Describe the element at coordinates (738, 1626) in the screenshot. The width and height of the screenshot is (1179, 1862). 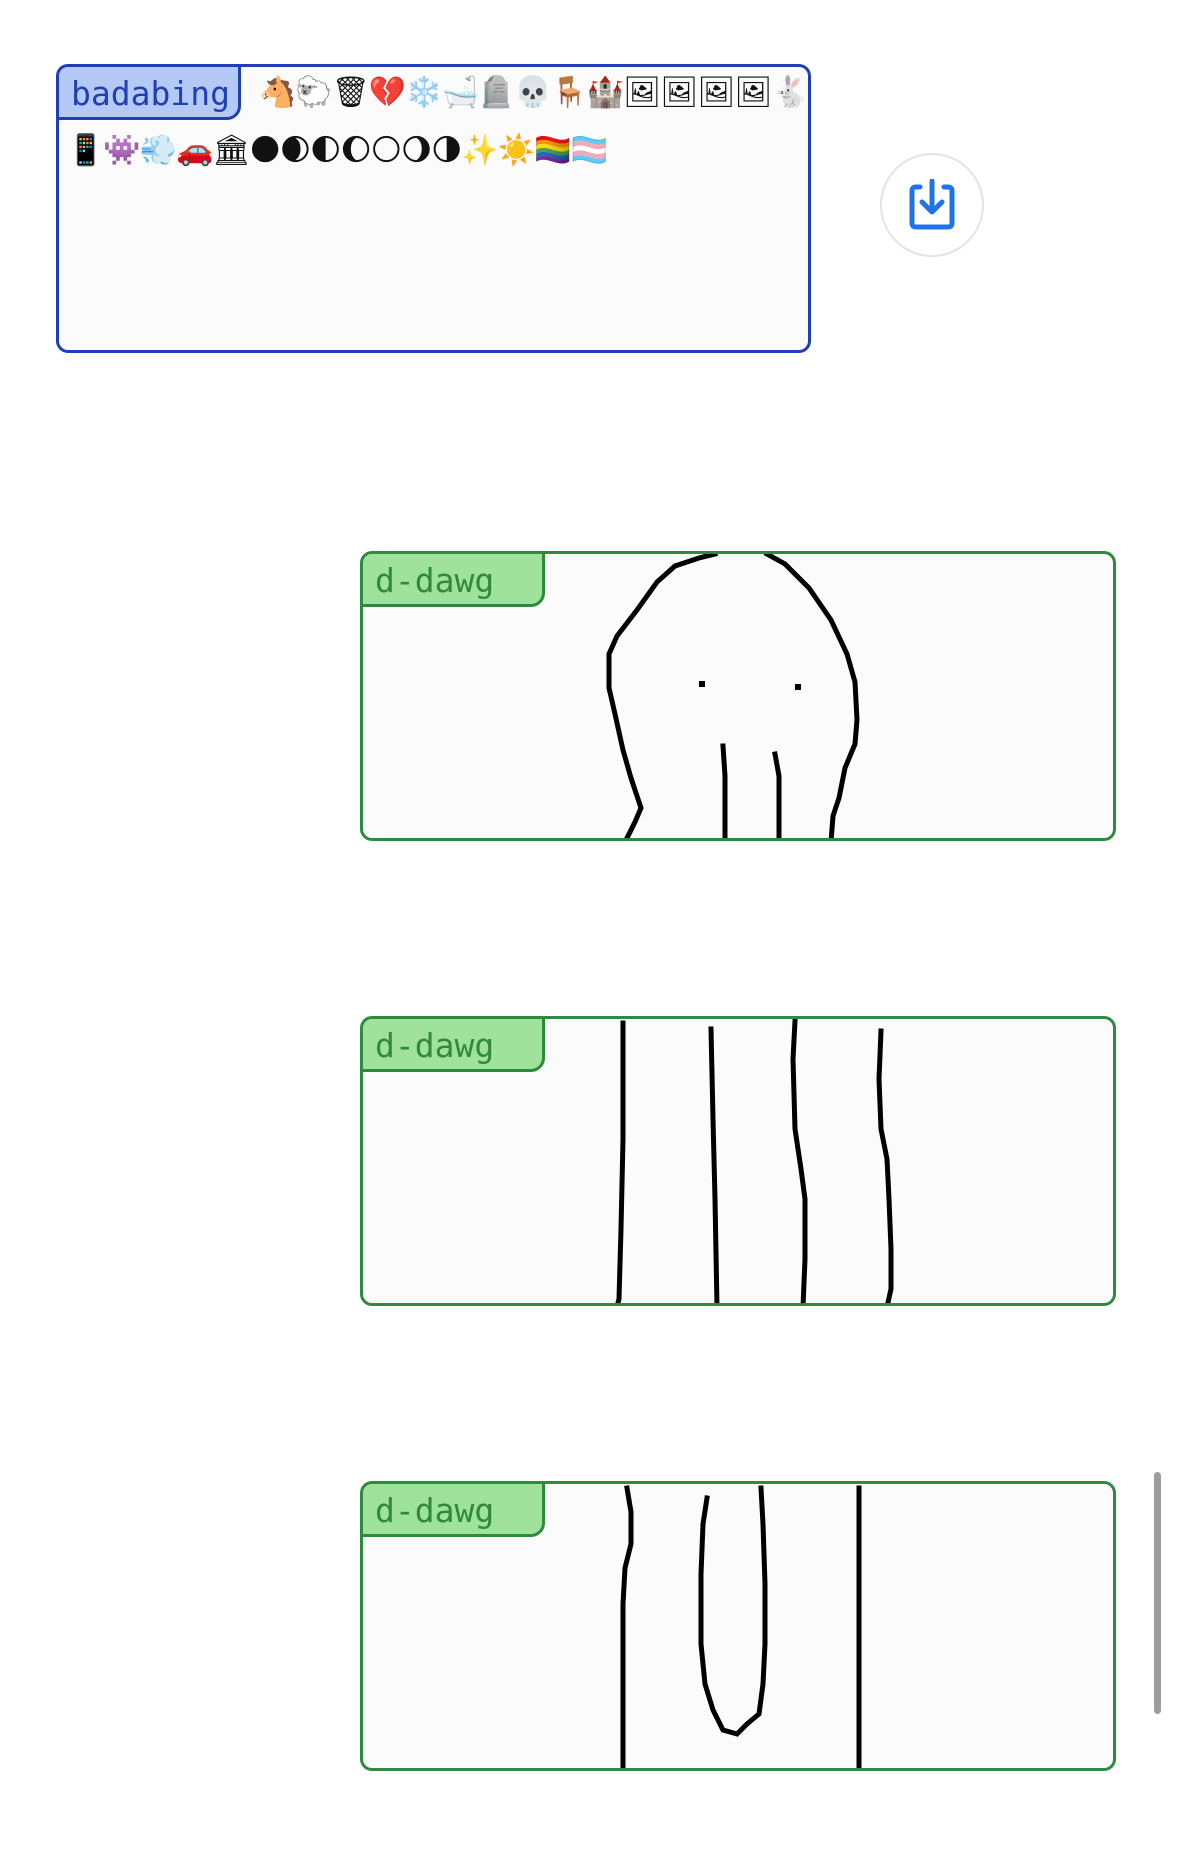
I see `message-card-drawing-3: d-dawg` at that location.